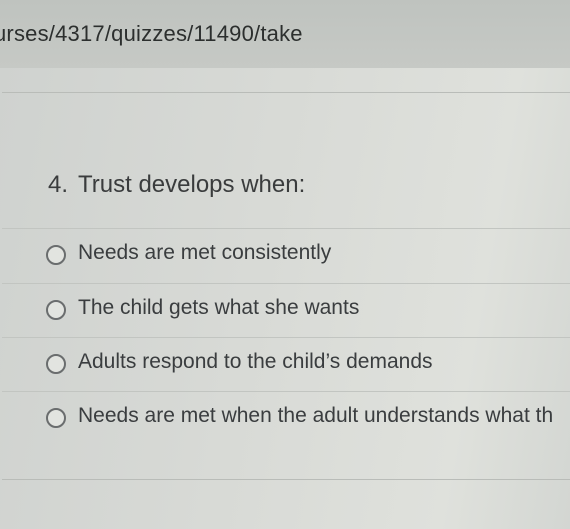  I want to click on answer-label: The child gets what she wants, so click(218, 308).